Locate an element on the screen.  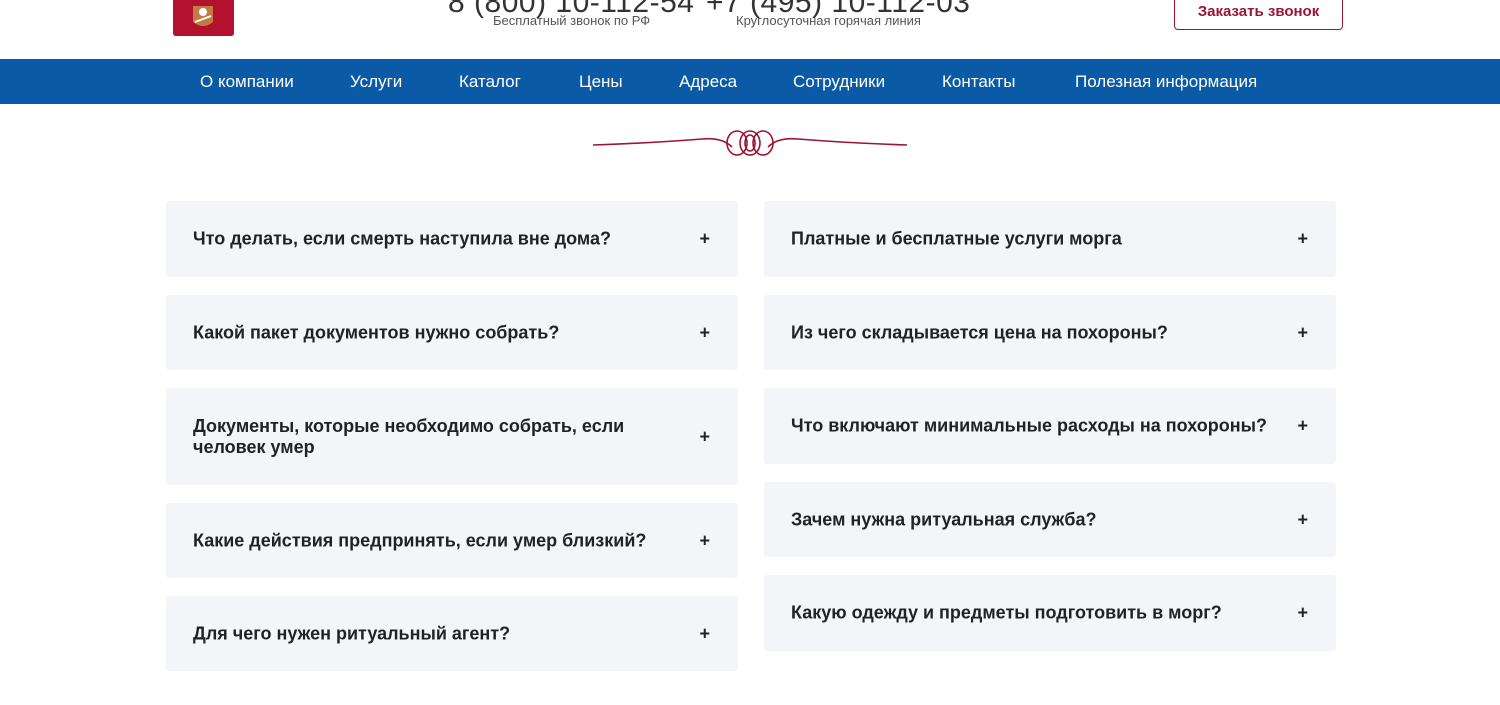
ornament-divider-icon is located at coordinates (750, 143).